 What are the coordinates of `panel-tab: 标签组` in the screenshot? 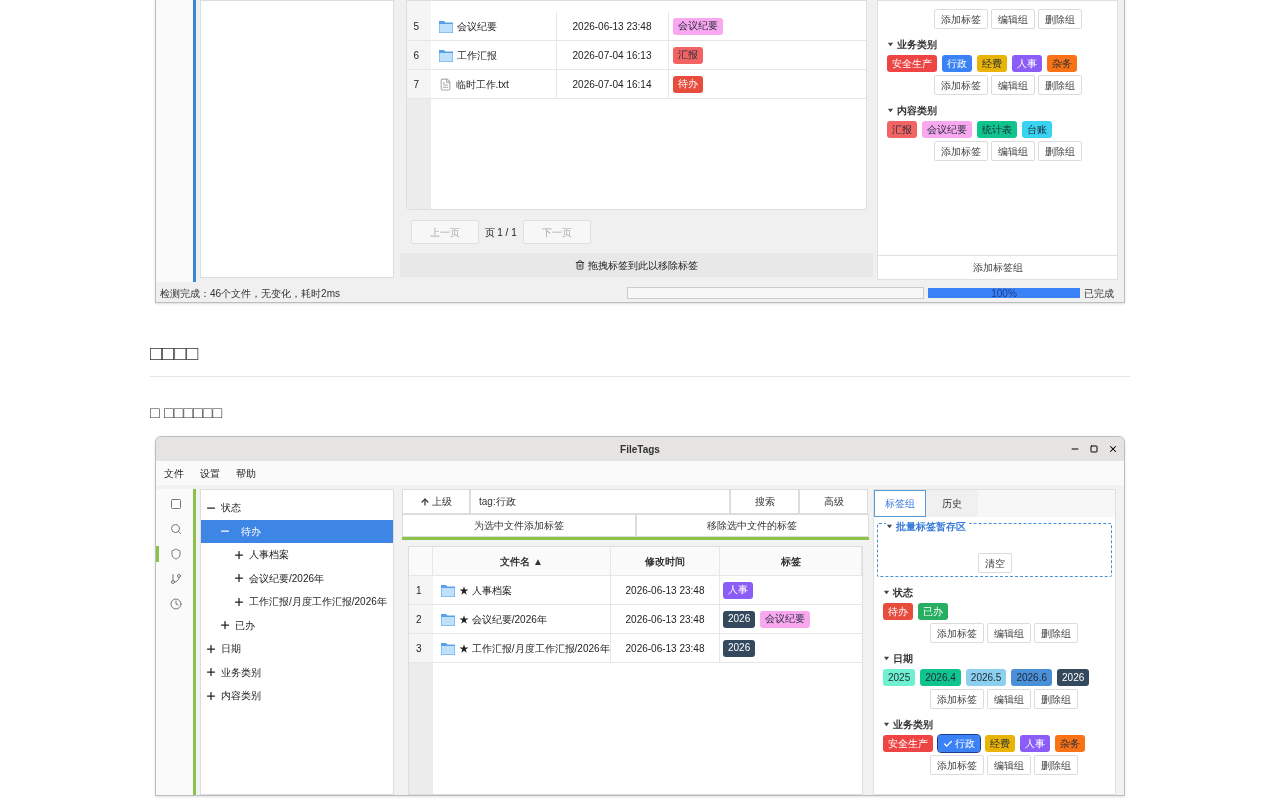 It's located at (900, 503).